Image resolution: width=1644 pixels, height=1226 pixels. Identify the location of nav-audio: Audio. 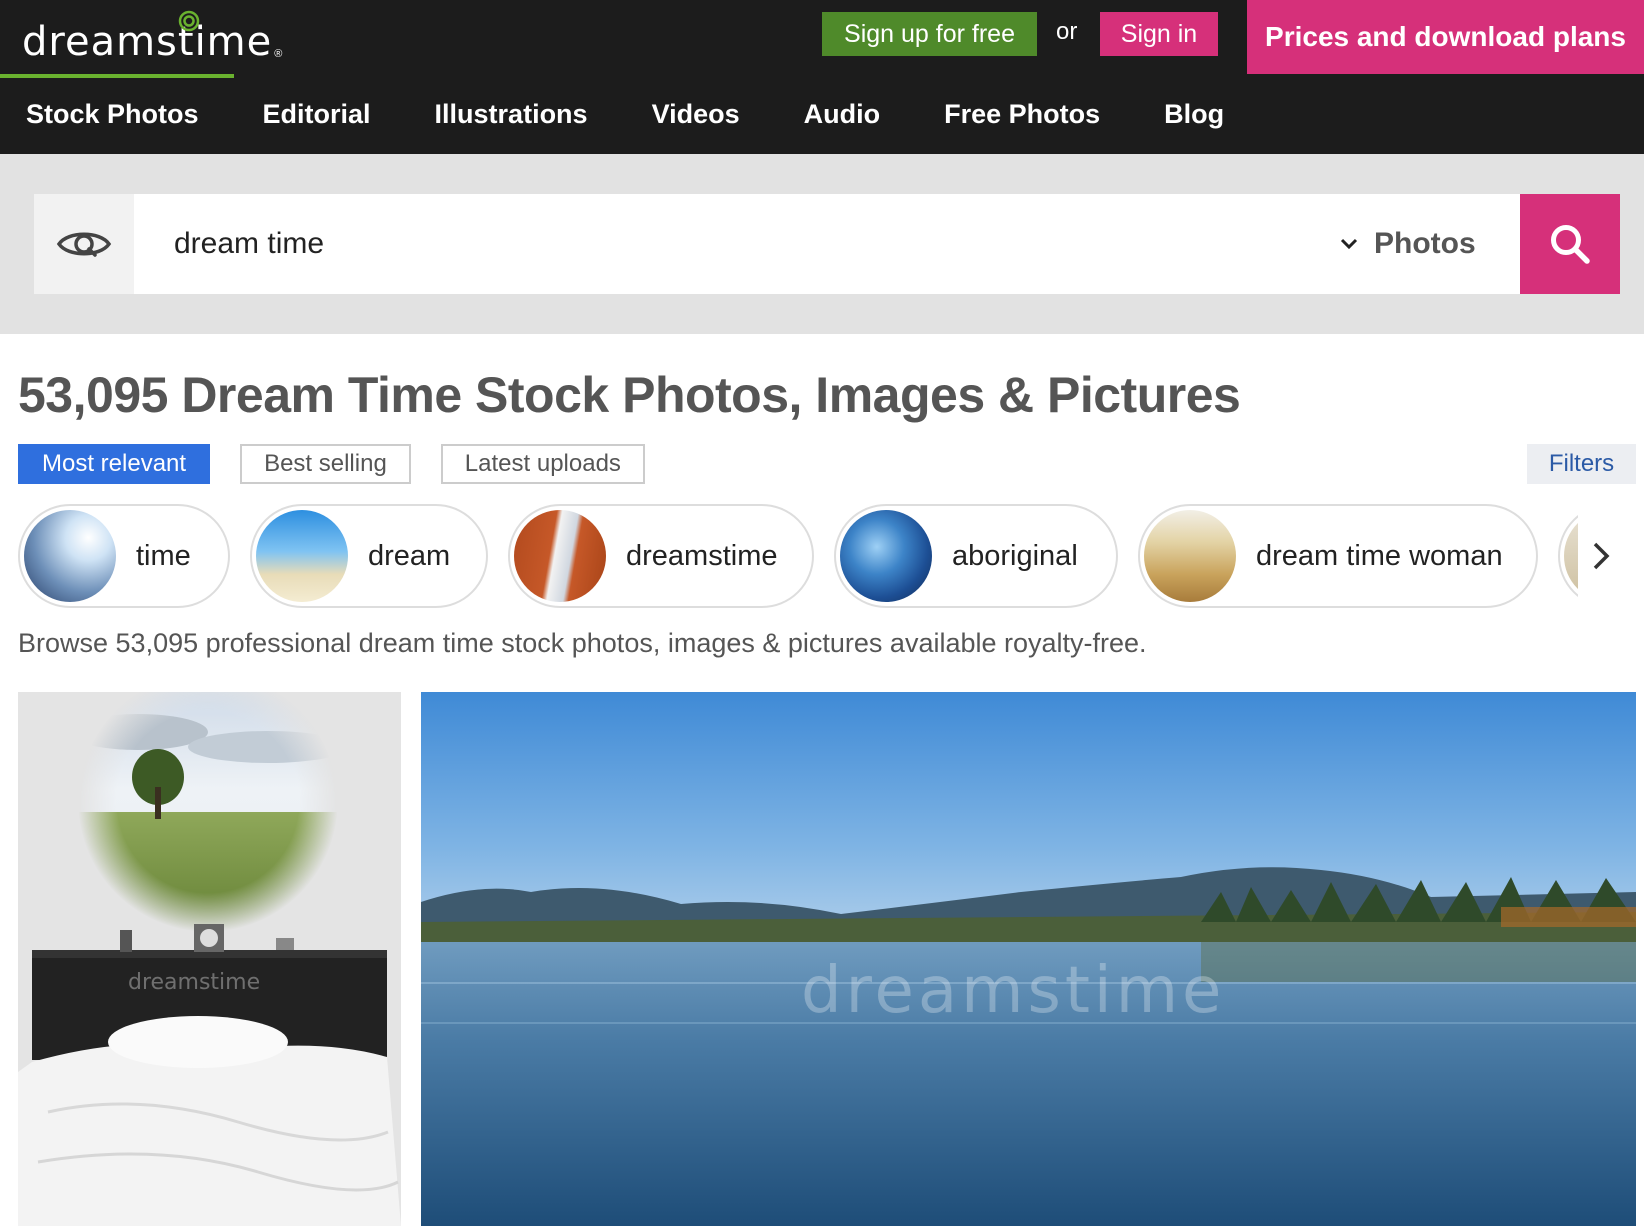
(842, 114).